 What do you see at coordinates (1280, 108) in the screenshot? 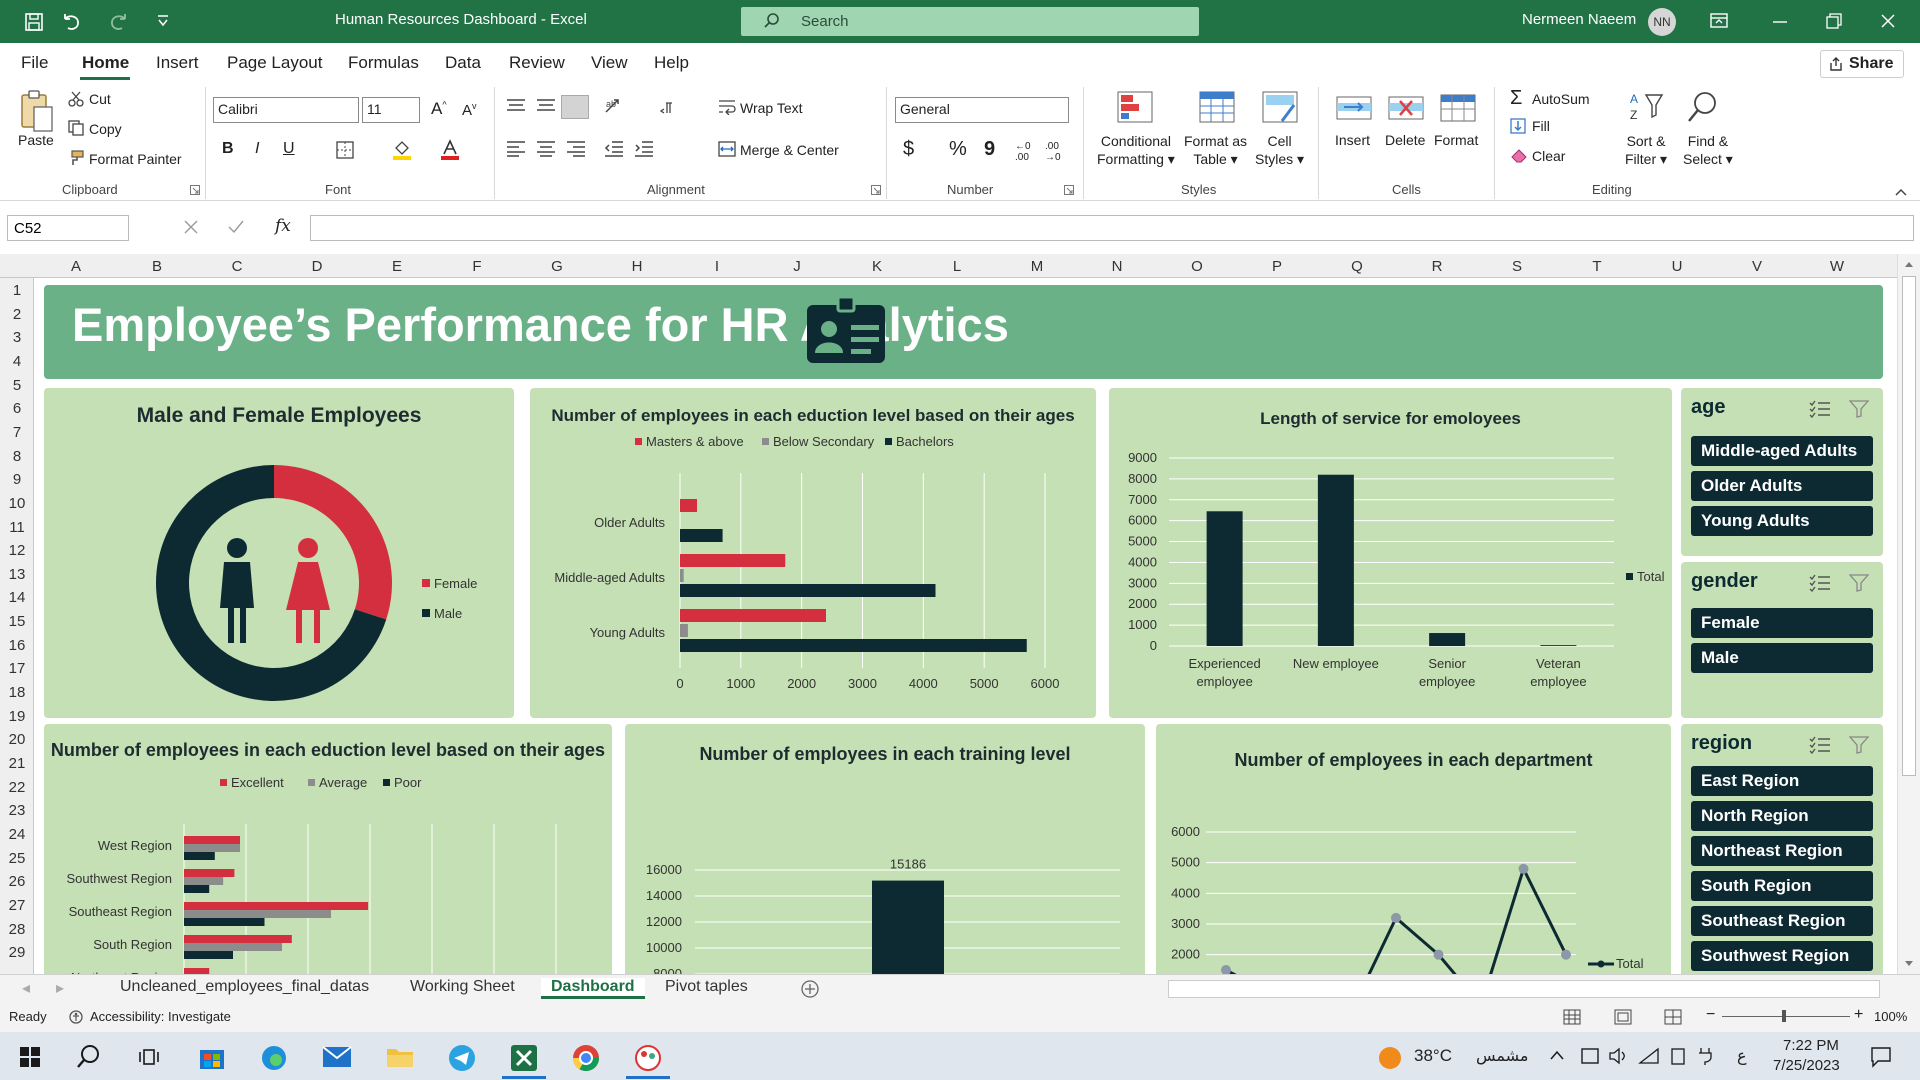
I see `cell-styles-icon` at bounding box center [1280, 108].